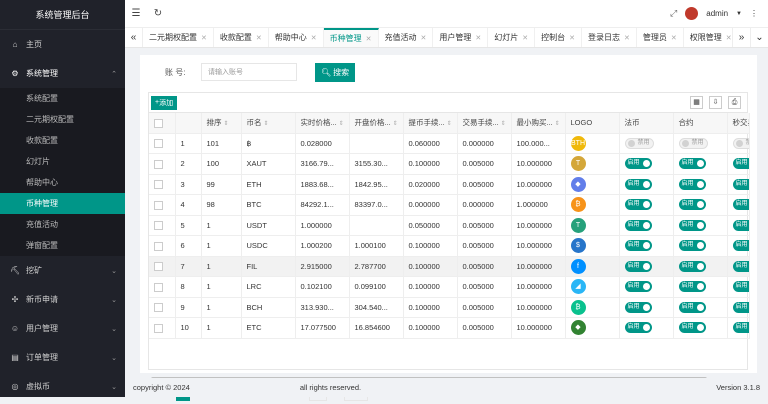 Image resolution: width=768 pixels, height=404 pixels. I want to click on column-header: 开盘价格... ⇕, so click(376, 123).